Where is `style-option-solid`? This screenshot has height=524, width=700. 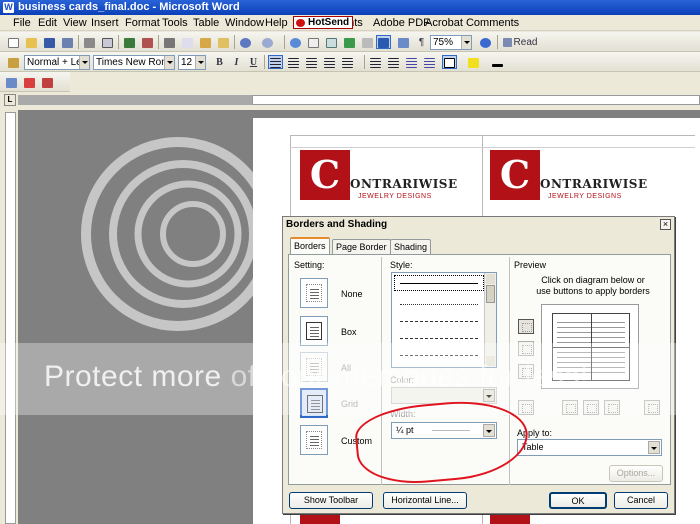
style-option-solid is located at coordinates (439, 283).